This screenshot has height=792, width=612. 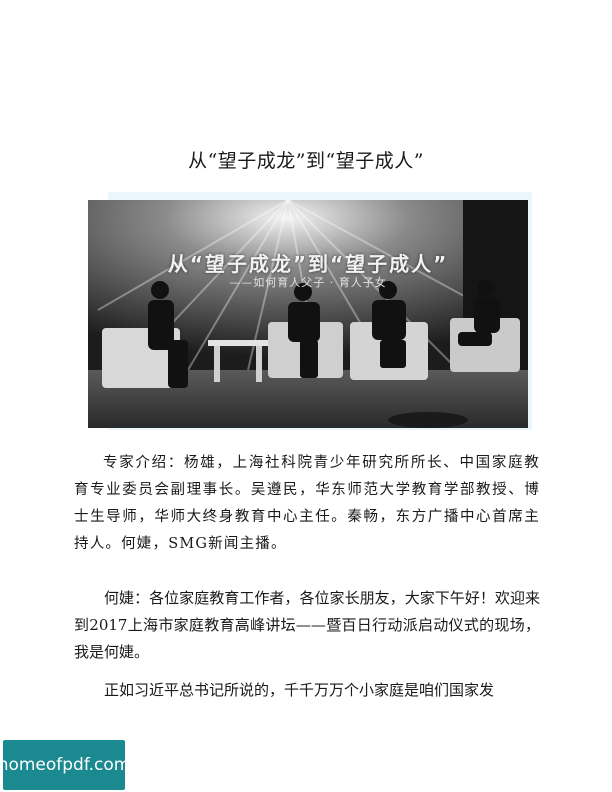 What do you see at coordinates (299, 690) in the screenshot?
I see `body-paragraph: 正如习近平总书记所说的，千千万万个小家庭是咱们国家发` at bounding box center [299, 690].